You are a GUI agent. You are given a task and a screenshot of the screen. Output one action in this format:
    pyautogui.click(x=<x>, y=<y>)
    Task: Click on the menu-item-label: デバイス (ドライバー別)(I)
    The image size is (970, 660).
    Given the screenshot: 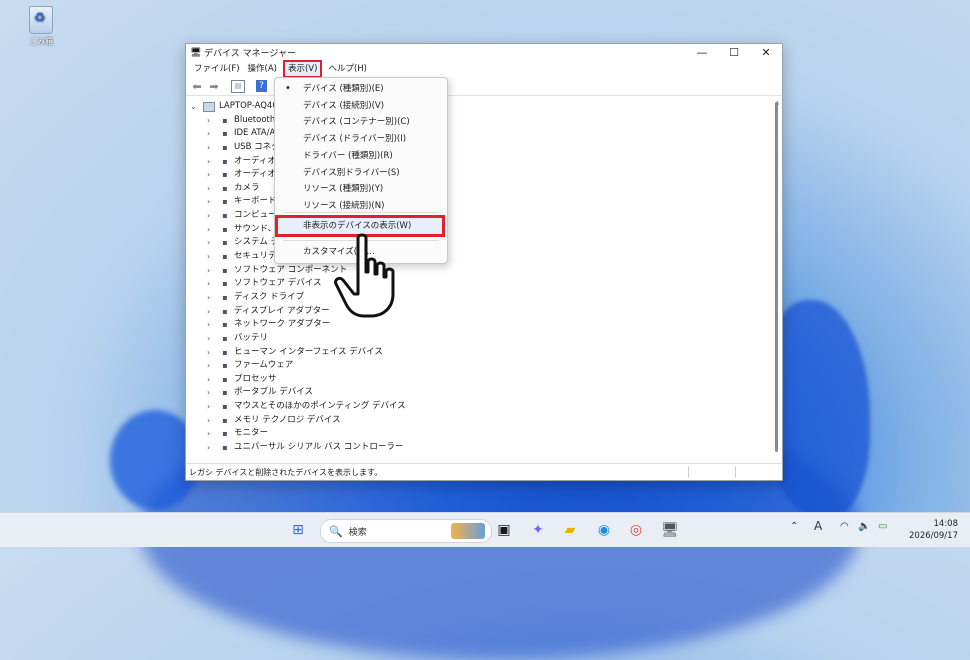 What is the action you would take?
    pyautogui.click(x=355, y=139)
    